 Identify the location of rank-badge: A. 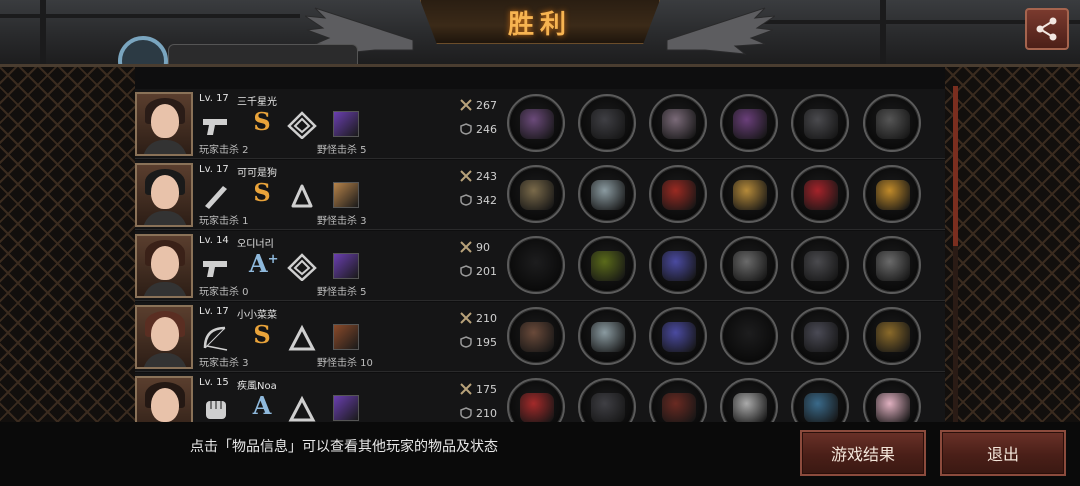
(262, 405).